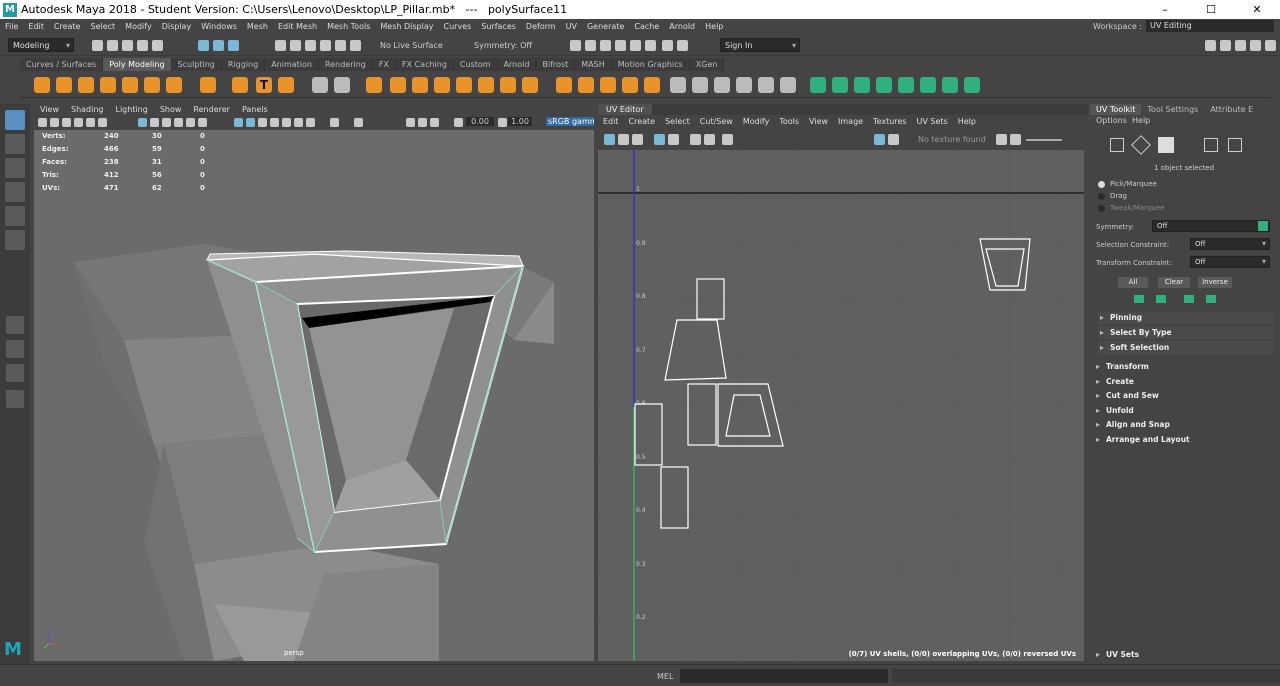 This screenshot has height=686, width=1280. Describe the element at coordinates (1182, 424) in the screenshot. I see `section-align-and-snap: Align and Snap` at that location.